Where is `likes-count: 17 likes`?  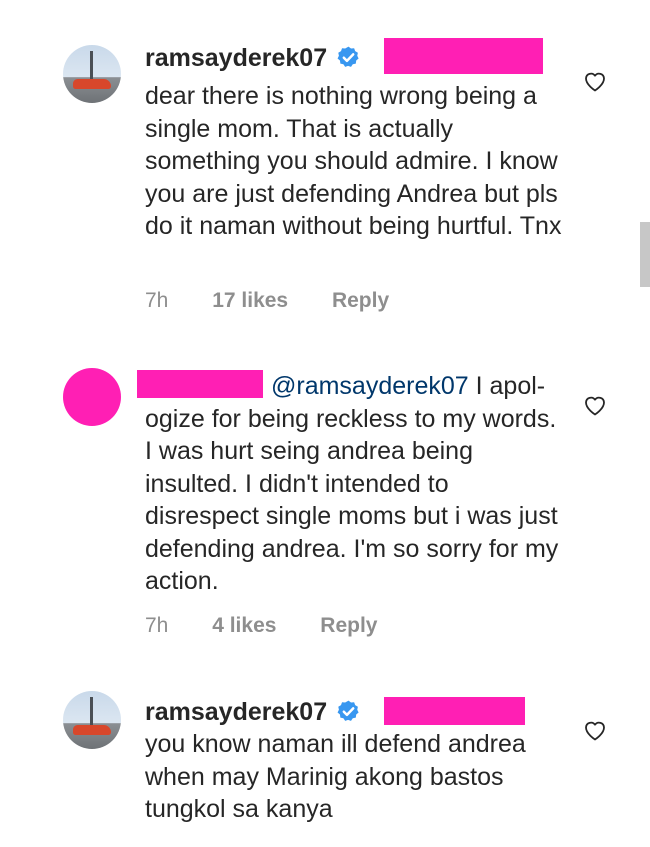 likes-count: 17 likes is located at coordinates (250, 301).